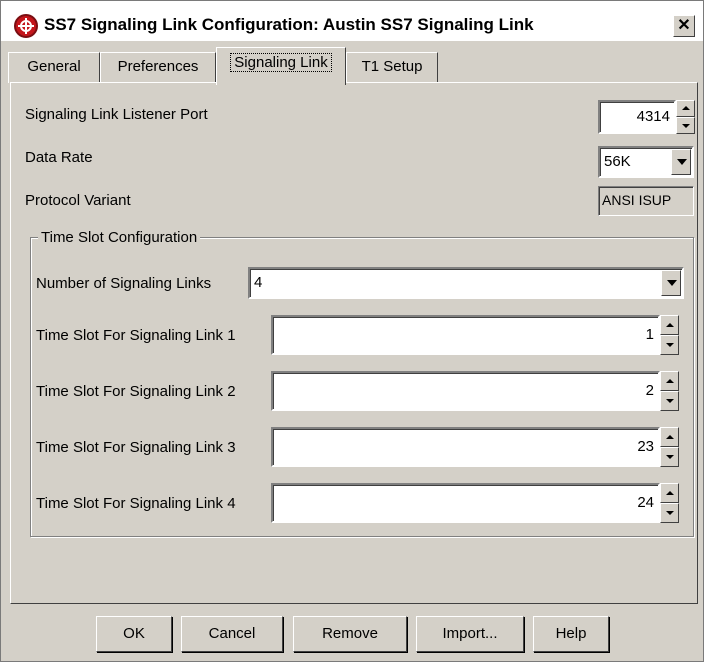 This screenshot has height=662, width=704. What do you see at coordinates (350, 634) in the screenshot?
I see `remove-button: Remove` at bounding box center [350, 634].